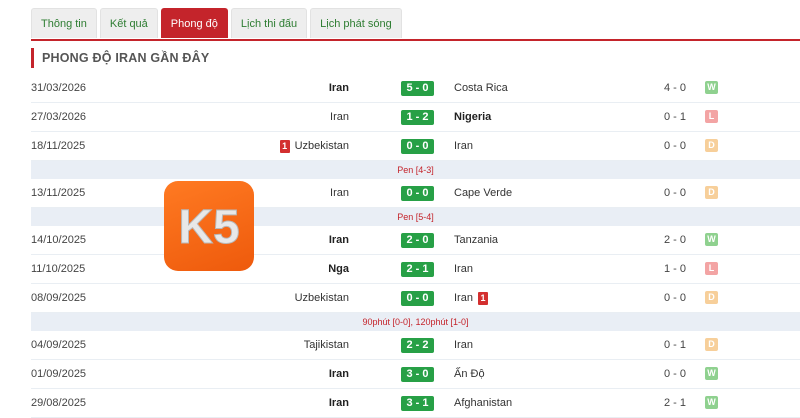 The width and height of the screenshot is (800, 418). I want to click on home-team: Nga, so click(338, 269).